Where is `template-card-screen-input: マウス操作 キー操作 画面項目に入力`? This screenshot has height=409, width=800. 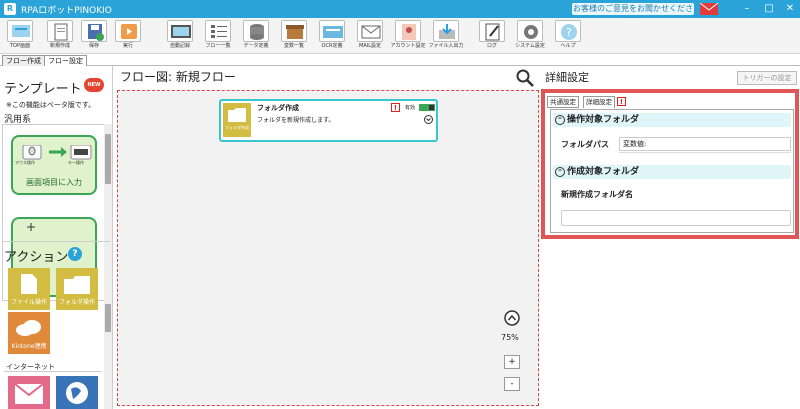 template-card-screen-input: マウス操作 キー操作 画面項目に入力 is located at coordinates (54, 165).